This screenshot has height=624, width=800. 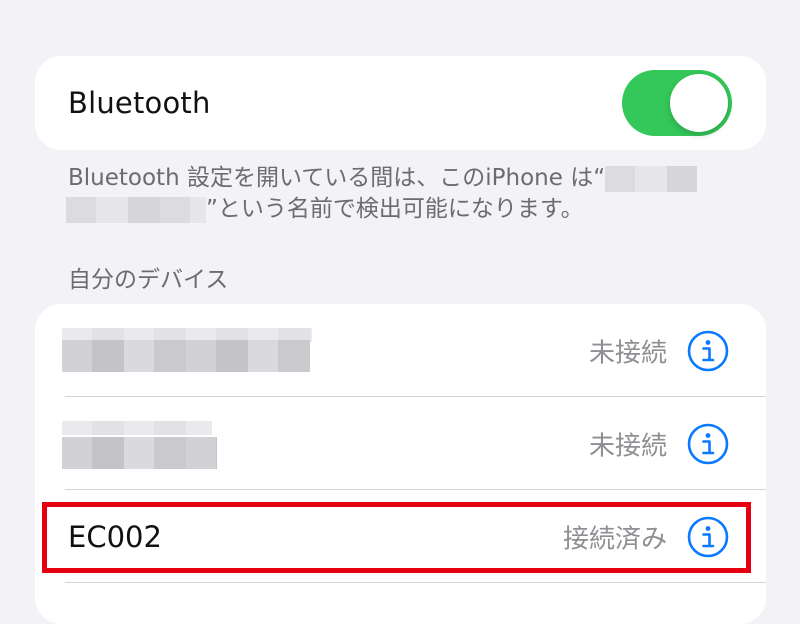 What do you see at coordinates (699, 103) in the screenshot?
I see `toggle-knob` at bounding box center [699, 103].